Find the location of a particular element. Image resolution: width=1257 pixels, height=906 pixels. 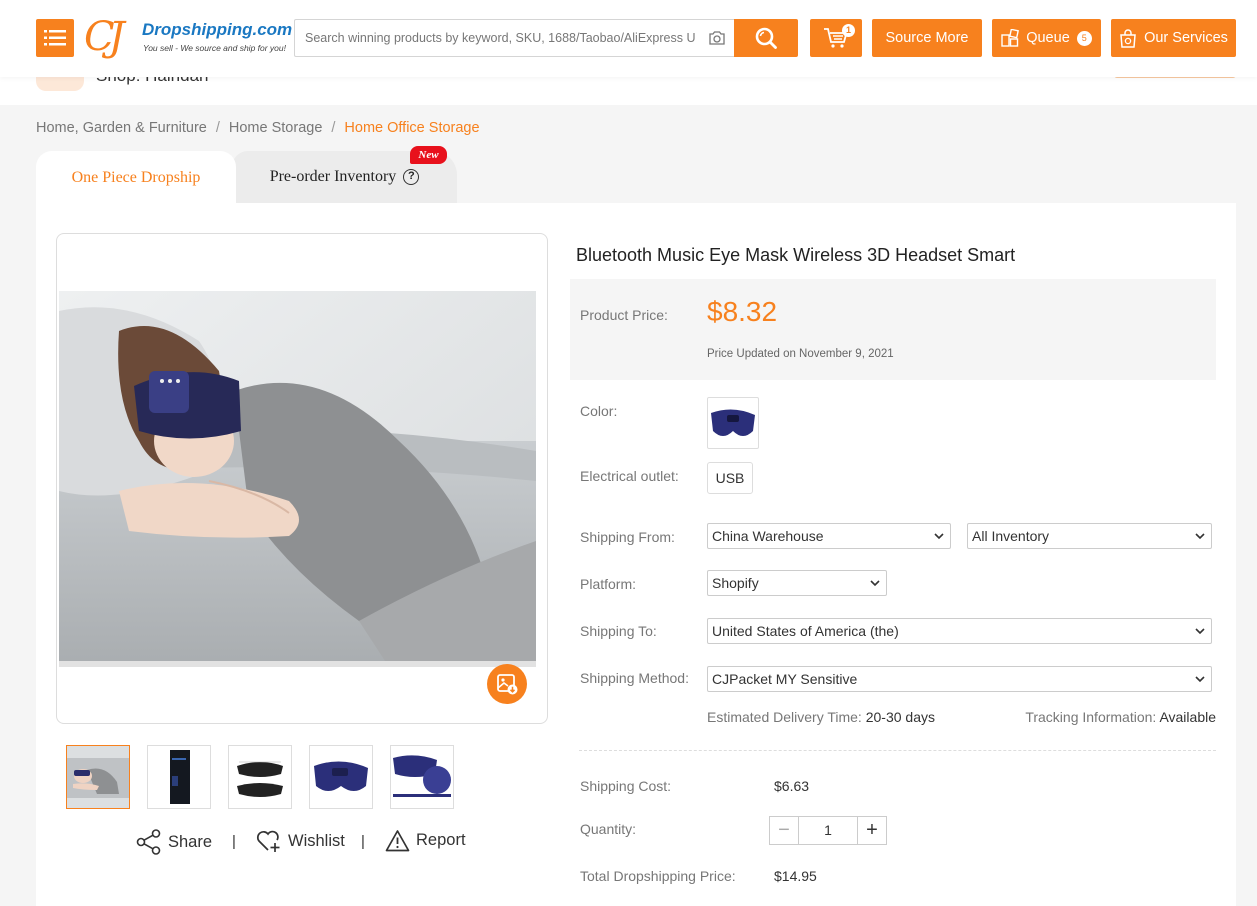

platform-value: Shopify is located at coordinates (735, 583).